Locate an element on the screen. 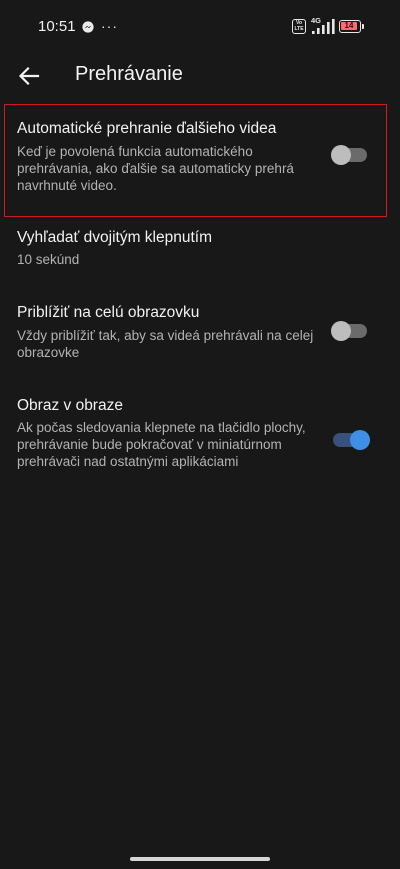  setting-title: Vyhľadať dvojitým klepnutím is located at coordinates (114, 237).